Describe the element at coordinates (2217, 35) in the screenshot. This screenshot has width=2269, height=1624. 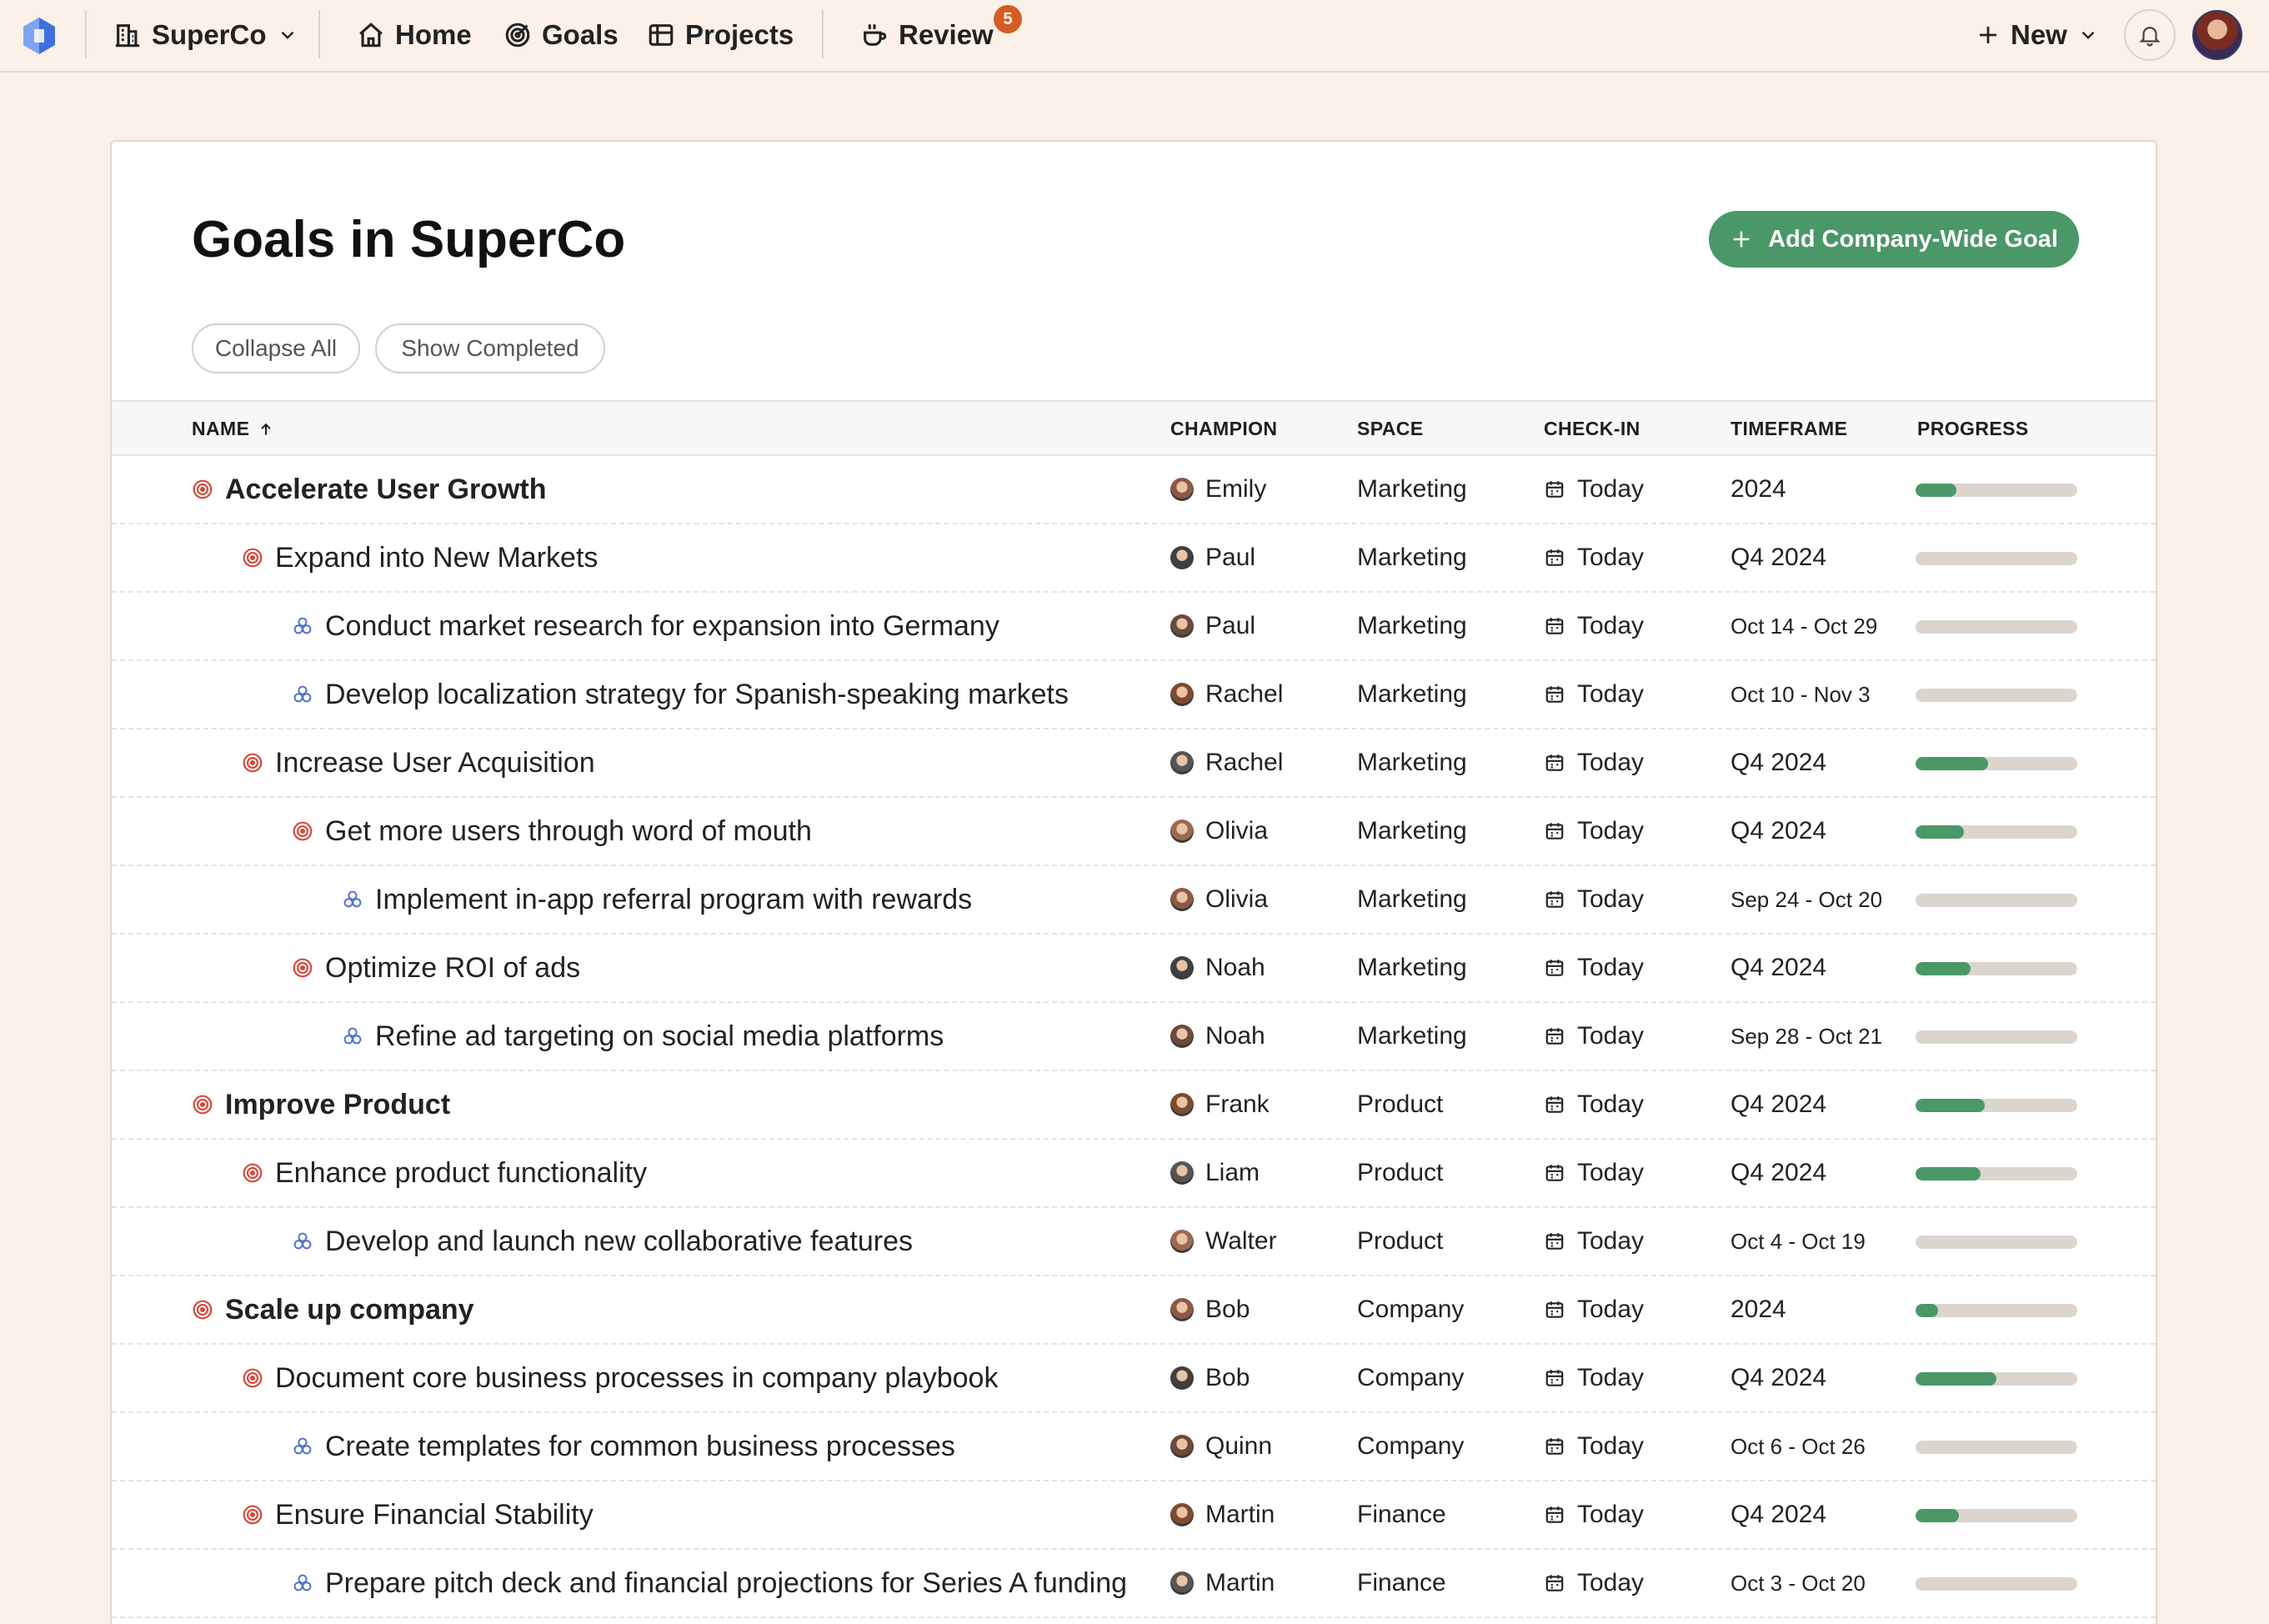
I see `user-avatar` at that location.